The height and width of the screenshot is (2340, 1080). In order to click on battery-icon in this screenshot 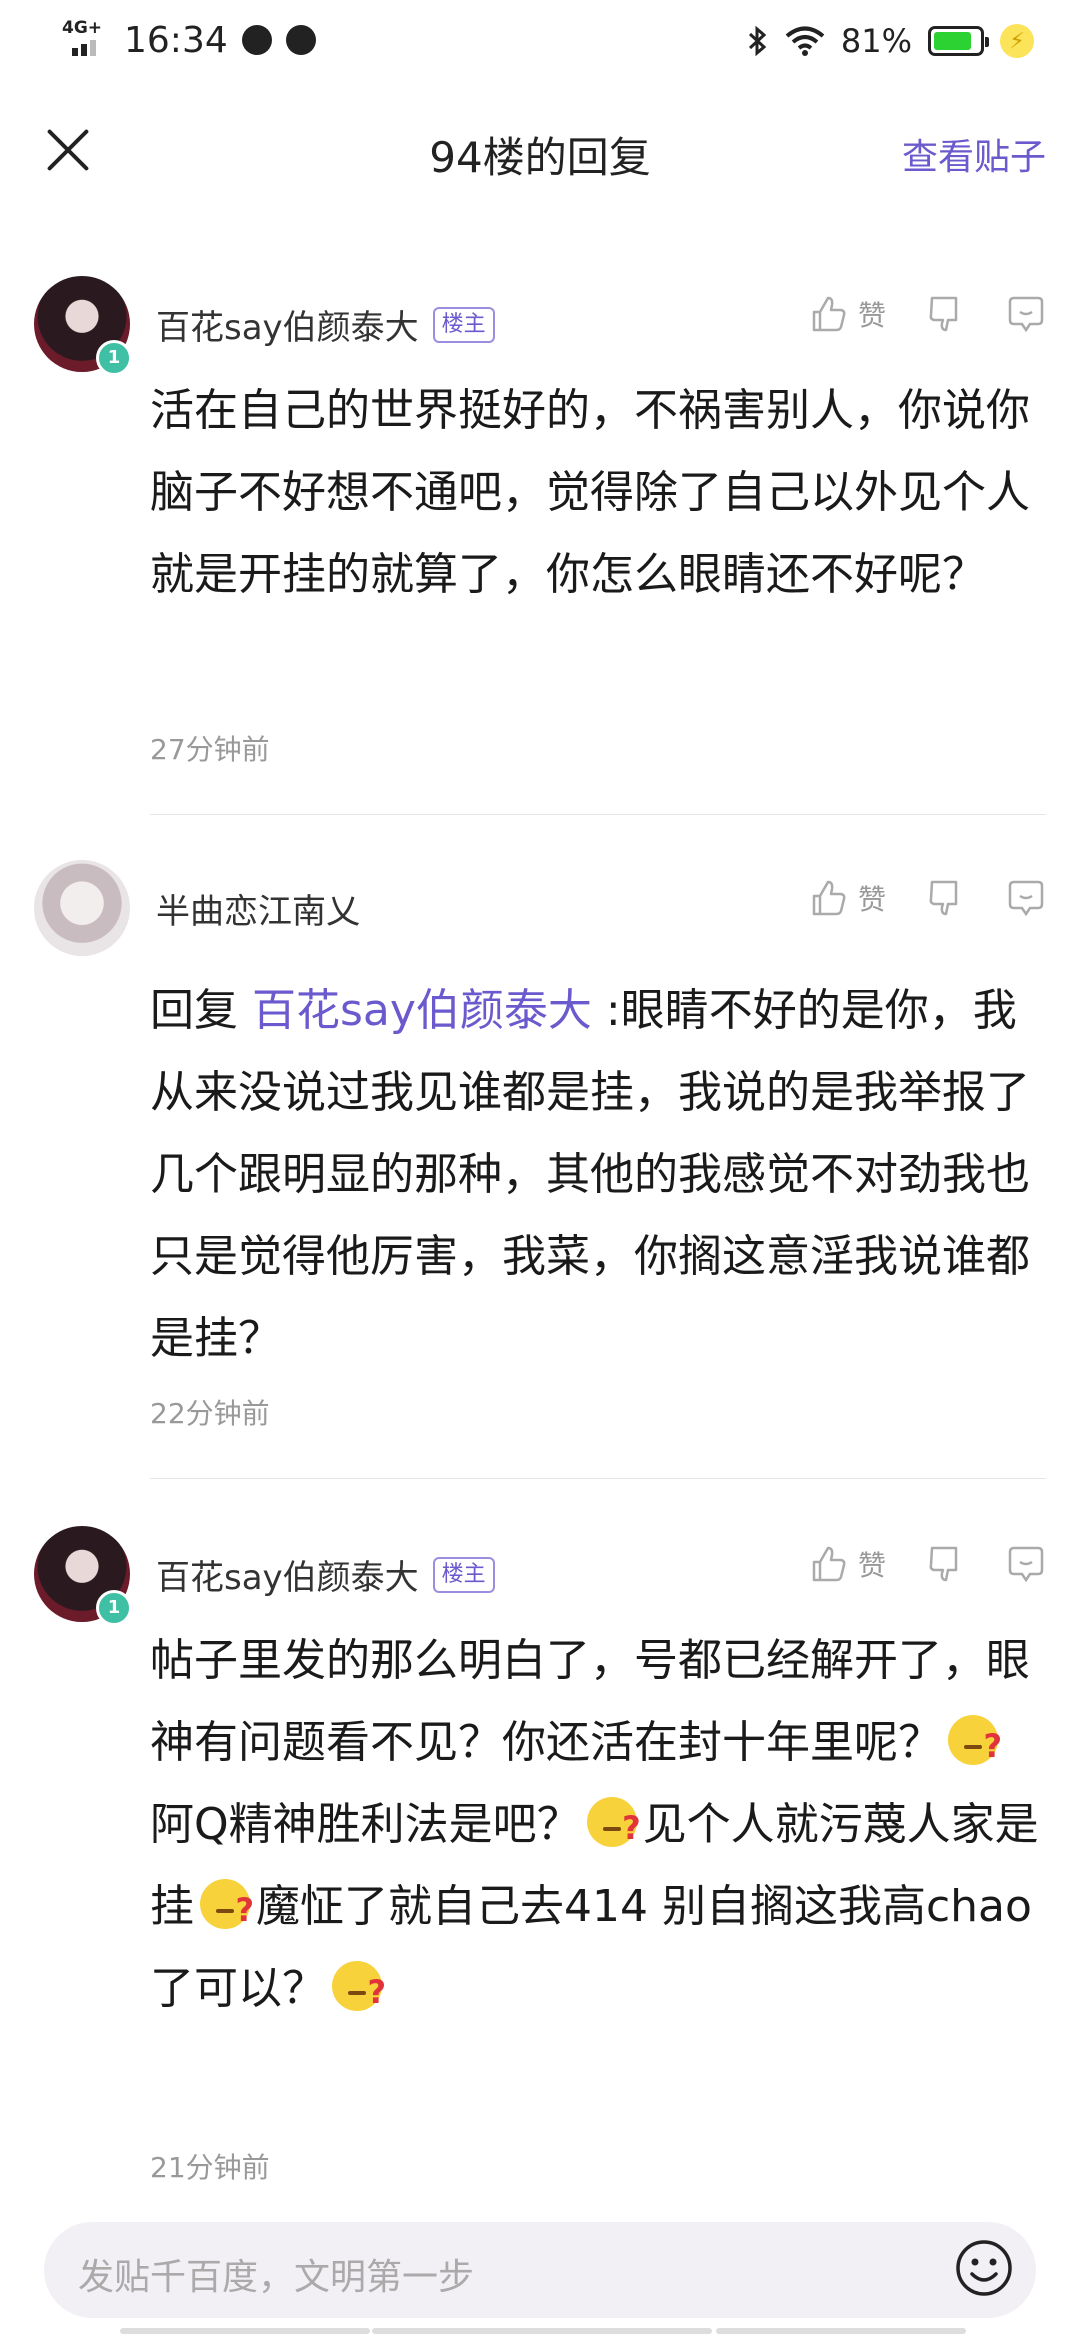, I will do `click(958, 41)`.